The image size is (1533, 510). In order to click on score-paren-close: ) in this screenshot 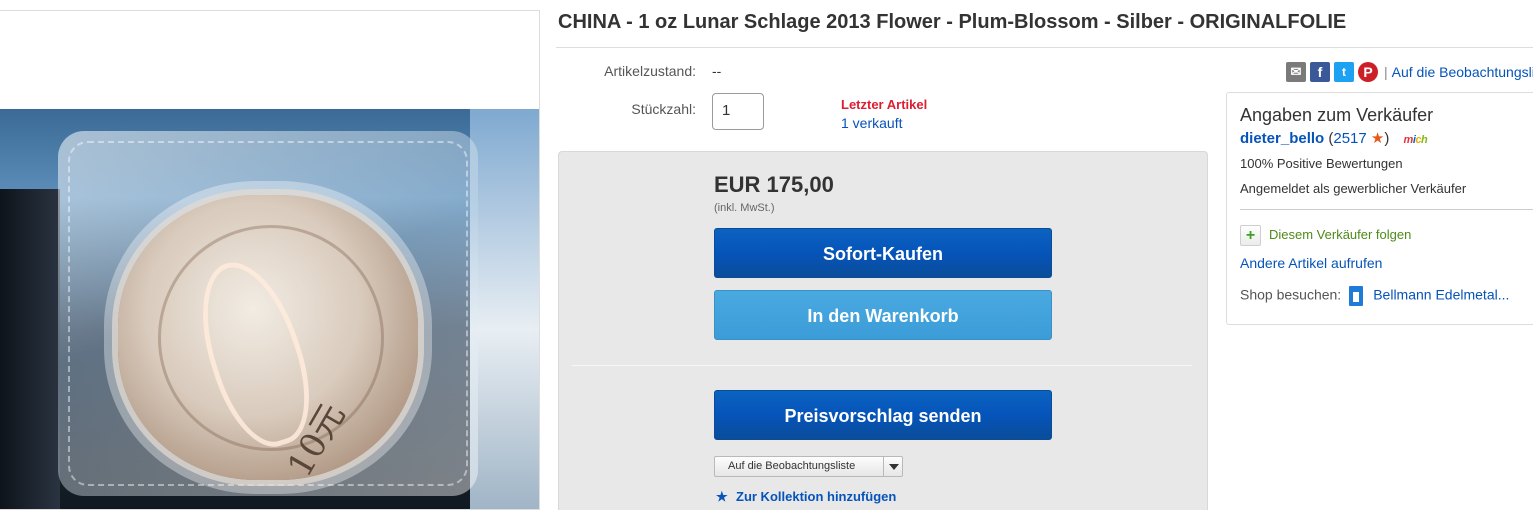, I will do `click(1387, 138)`.